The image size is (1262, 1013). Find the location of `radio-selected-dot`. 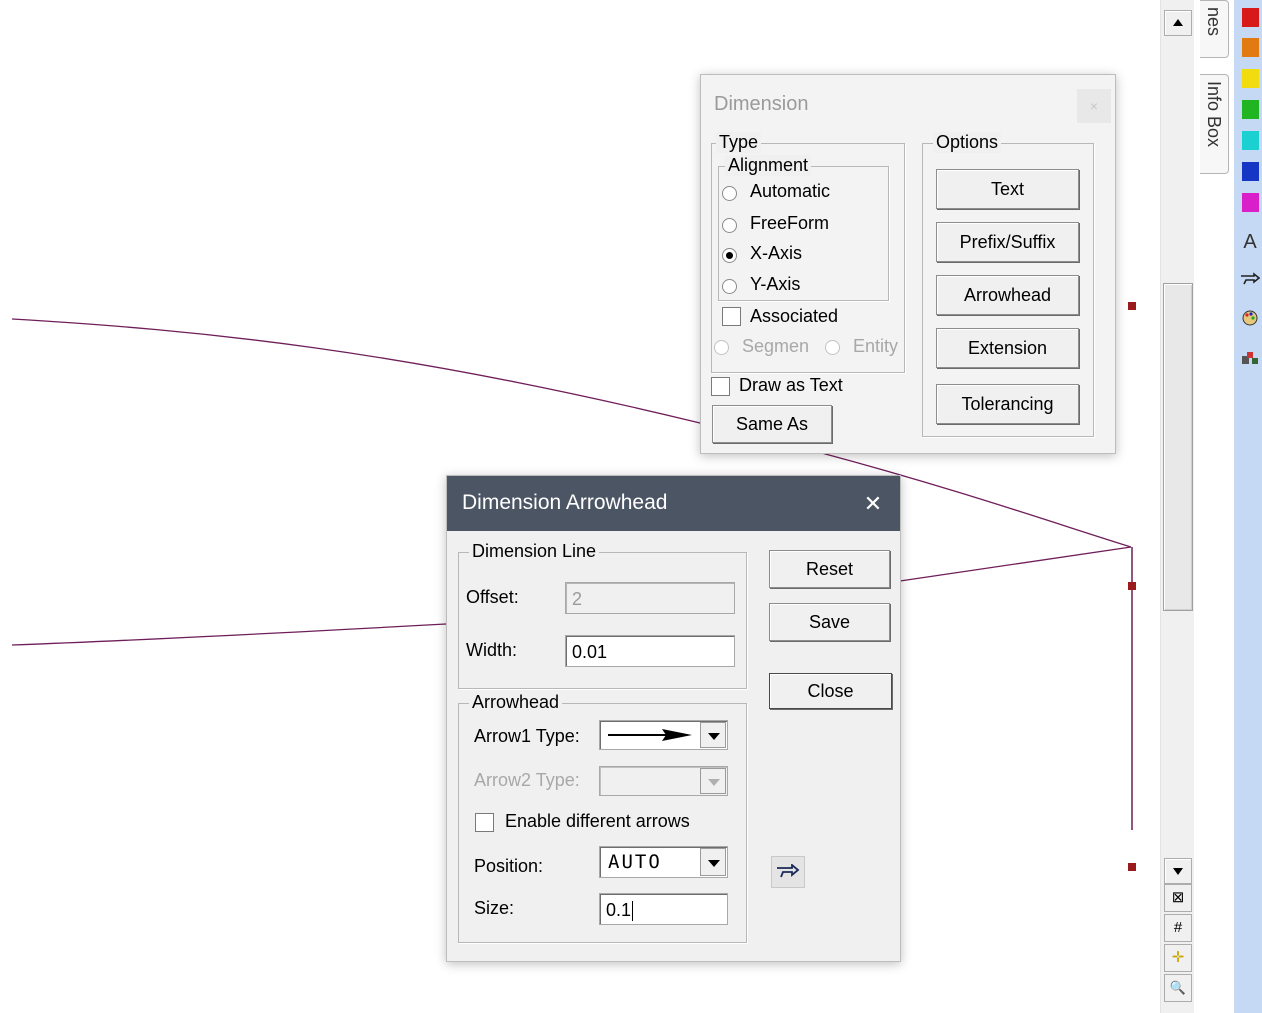

radio-selected-dot is located at coordinates (729, 255).